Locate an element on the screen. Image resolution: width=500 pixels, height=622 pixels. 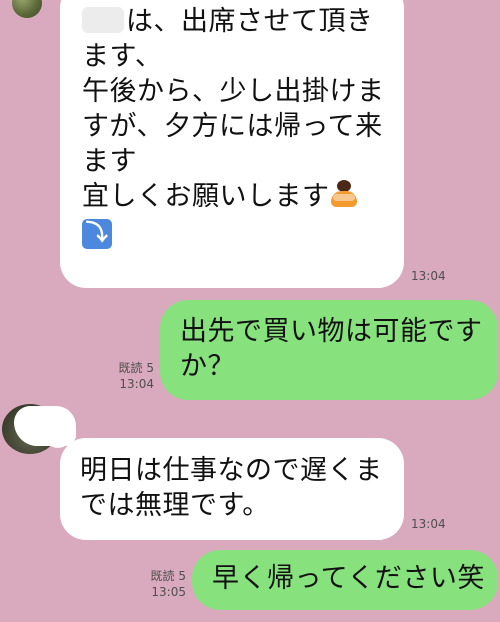
message-line: では無理です。 is located at coordinates (175, 505).